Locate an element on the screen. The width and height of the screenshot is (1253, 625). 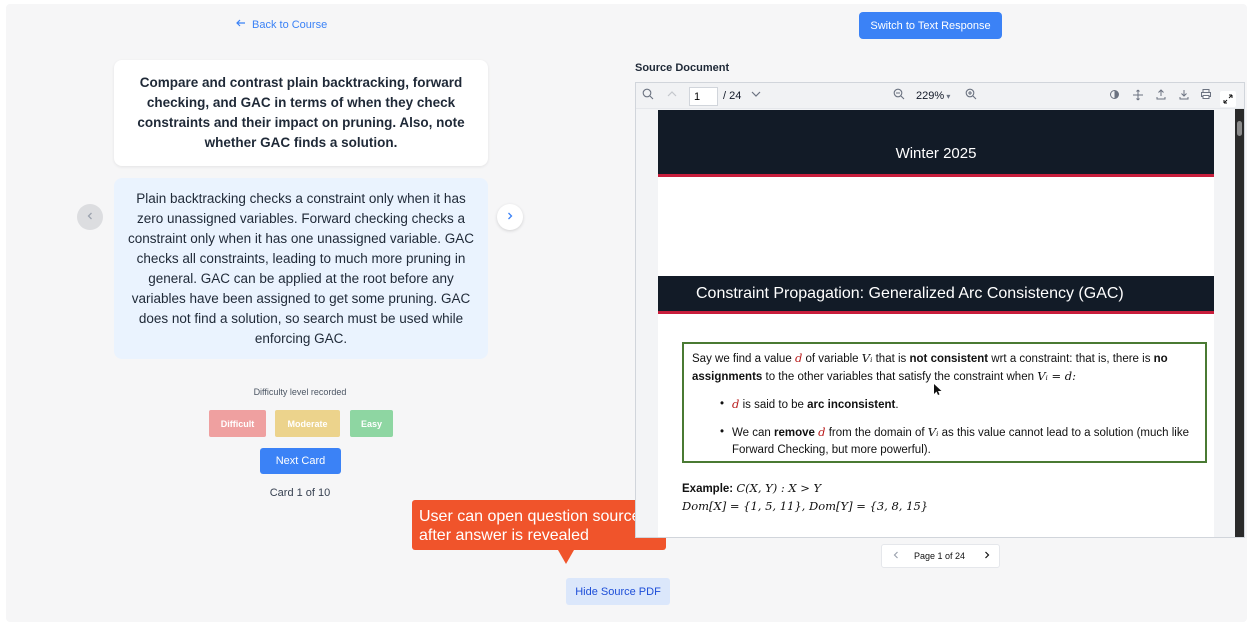
chevron-up-icon is located at coordinates (672, 94).